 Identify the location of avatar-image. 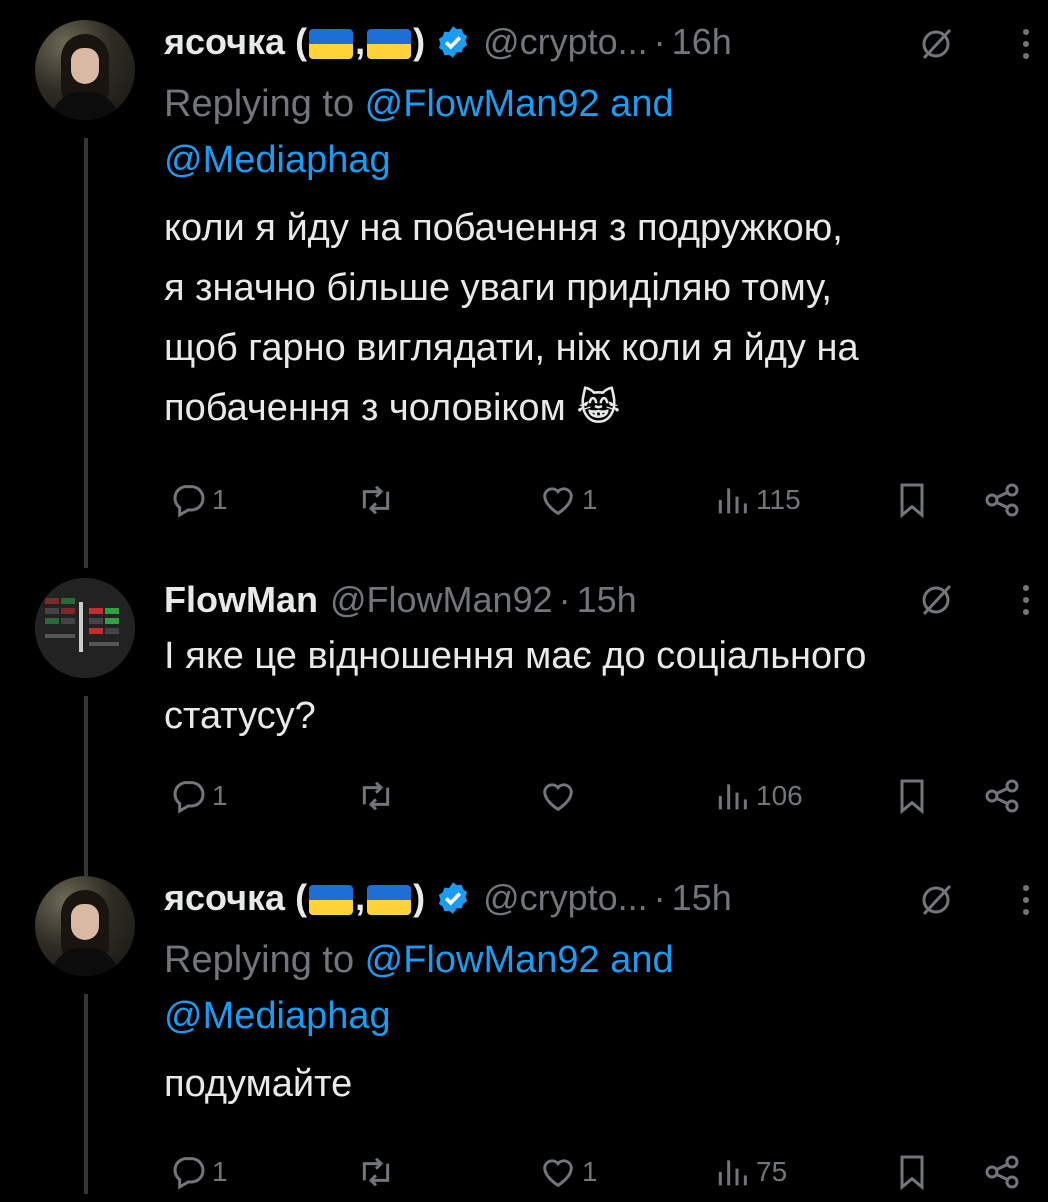
(85, 628).